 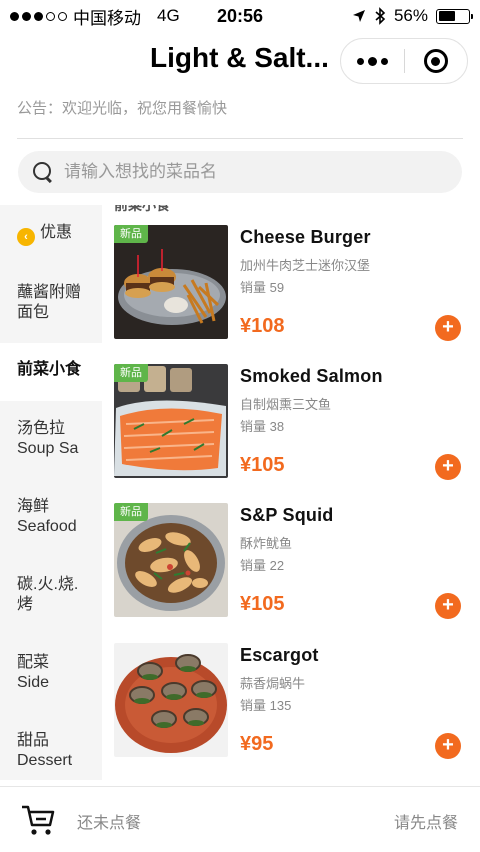 I want to click on category-appetizers: 前菜小食, so click(x=51, y=372).